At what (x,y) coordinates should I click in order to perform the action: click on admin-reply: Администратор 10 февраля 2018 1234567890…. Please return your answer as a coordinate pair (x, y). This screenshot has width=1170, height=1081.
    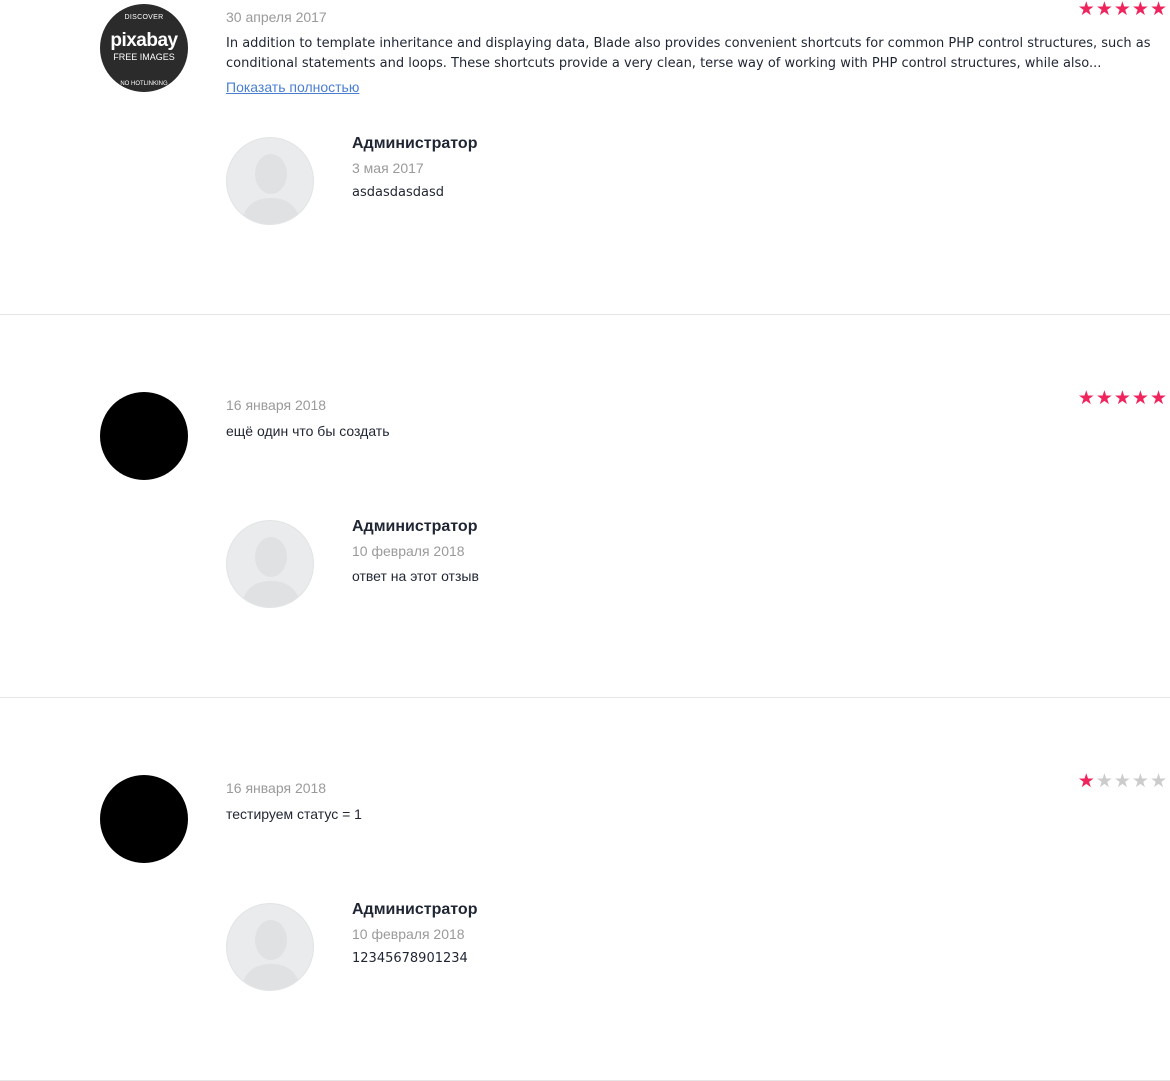
    Looking at the image, I should click on (576, 947).